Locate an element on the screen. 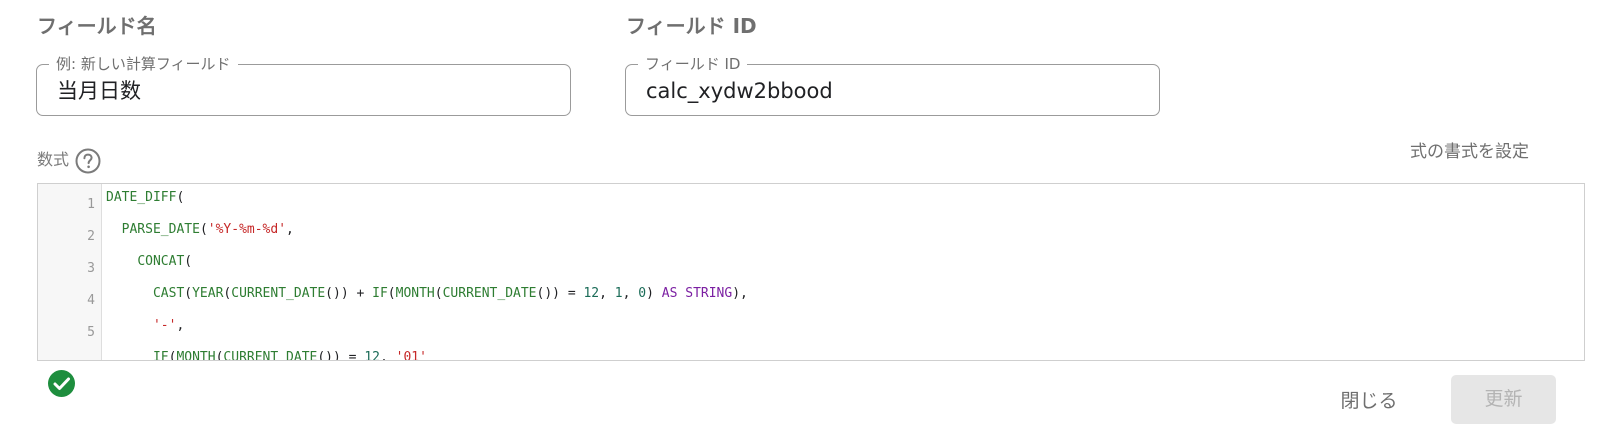 This screenshot has width=1600, height=438. code-function-token: DATE_DIFF is located at coordinates (141, 197).